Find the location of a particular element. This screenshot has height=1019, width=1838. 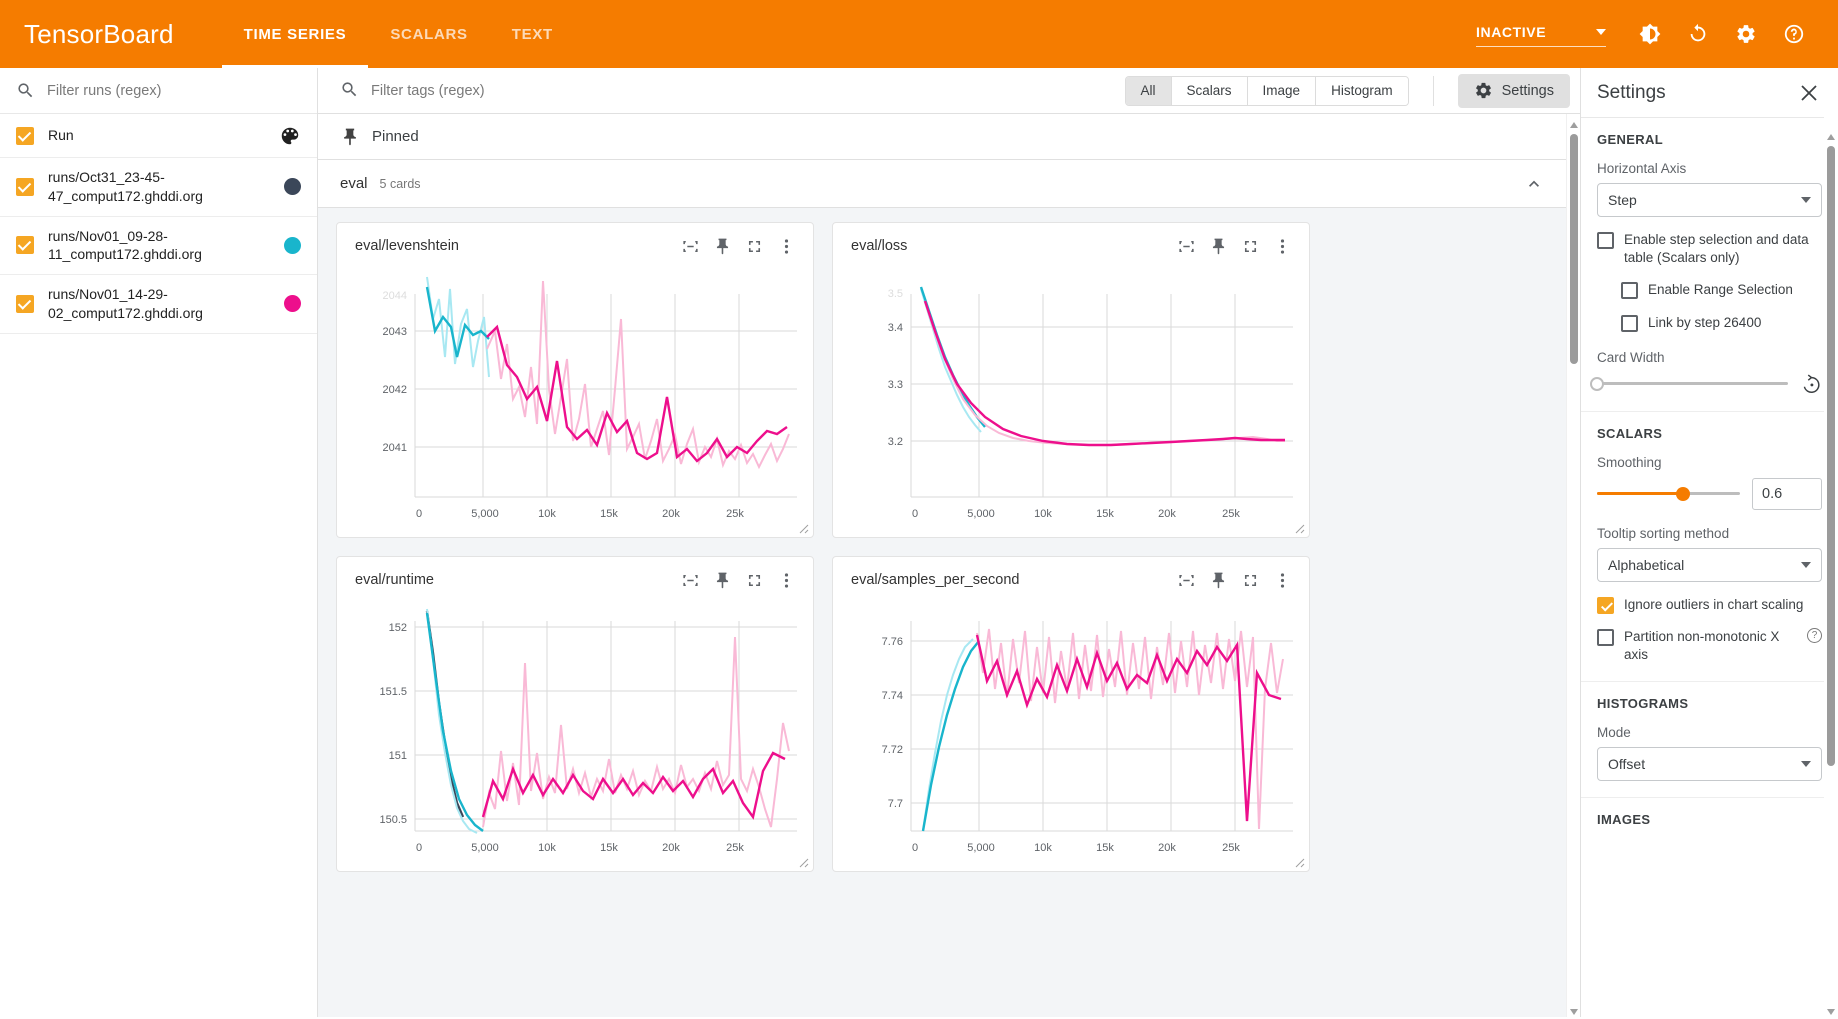

tags-filter-placeholder: Filter tags (regex) is located at coordinates (742, 91).